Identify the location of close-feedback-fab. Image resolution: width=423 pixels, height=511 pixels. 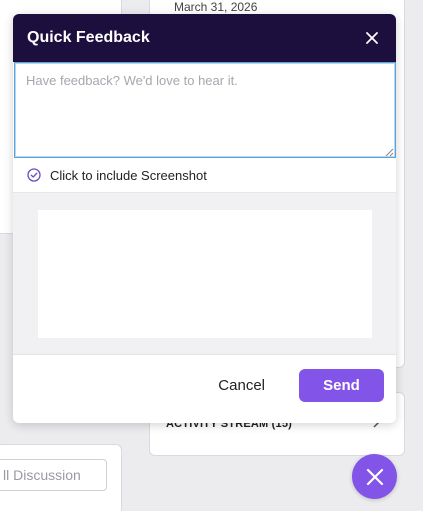
(374, 476).